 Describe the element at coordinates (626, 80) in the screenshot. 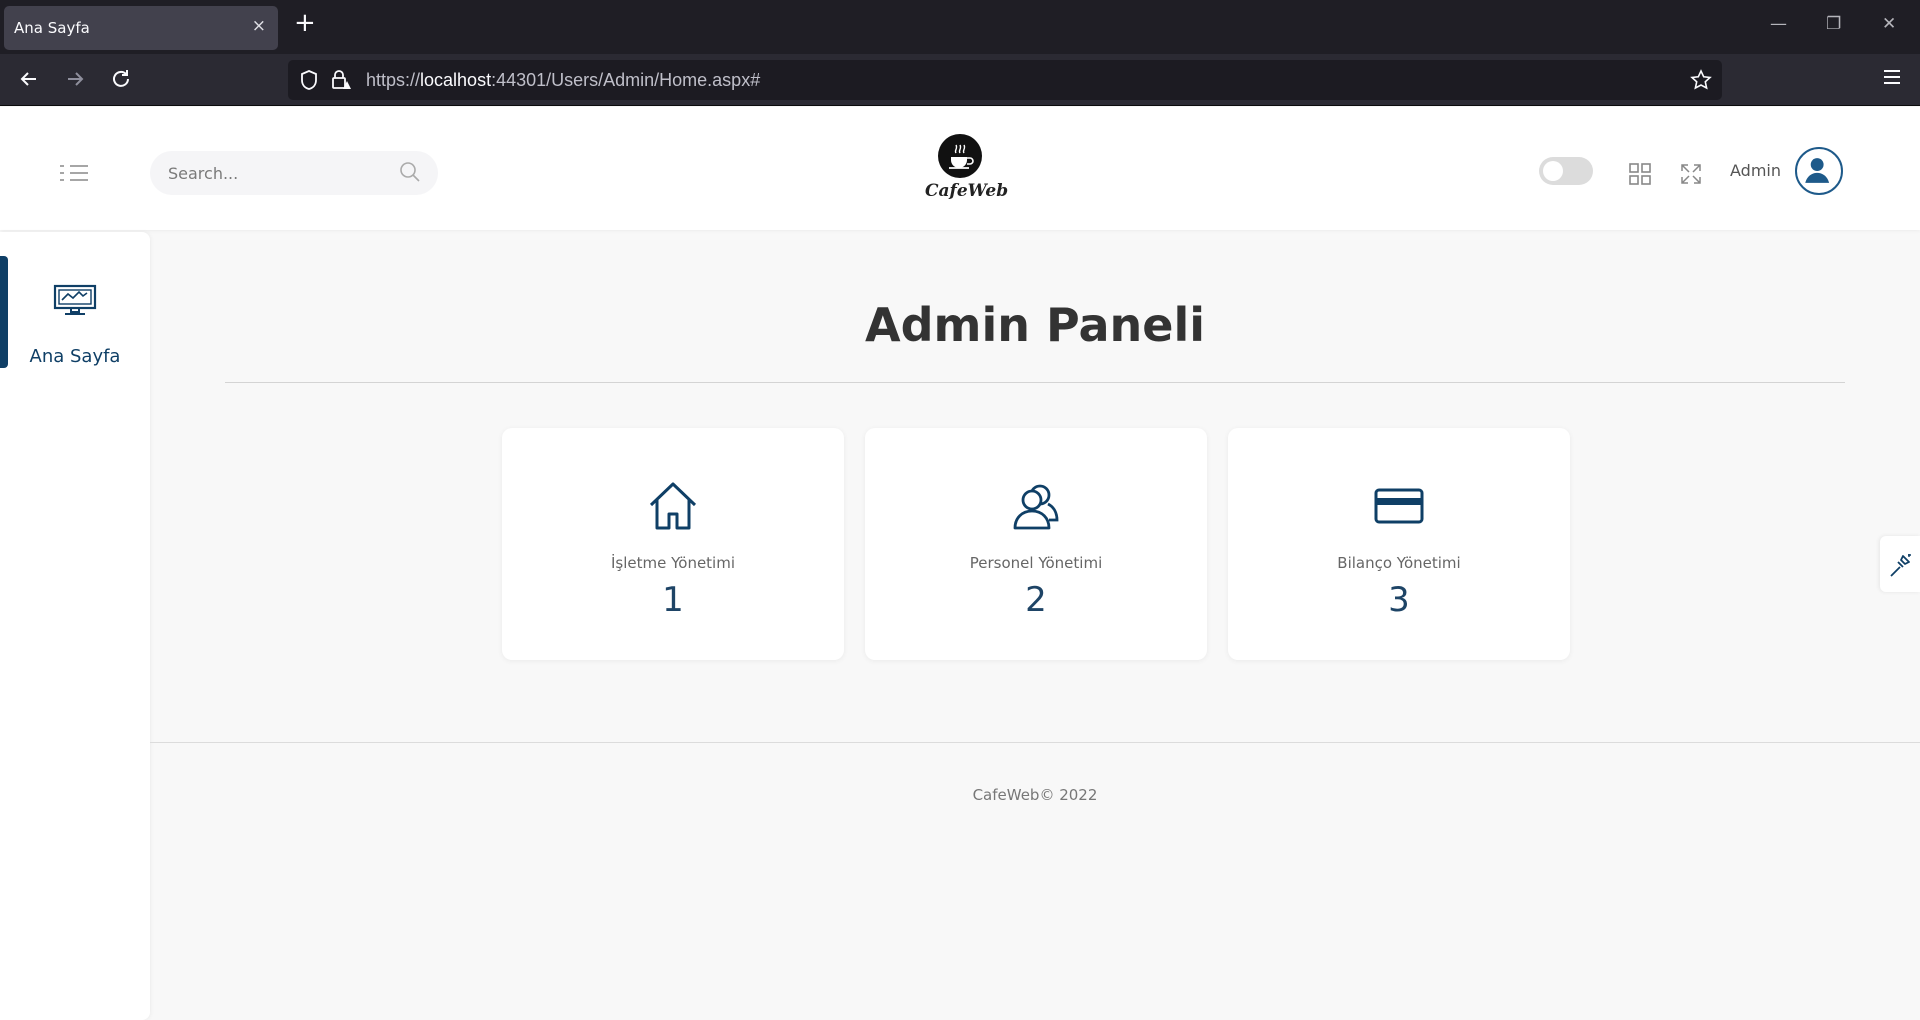

I see `url-path: :44301/Users/Admin/Home.aspx#` at that location.